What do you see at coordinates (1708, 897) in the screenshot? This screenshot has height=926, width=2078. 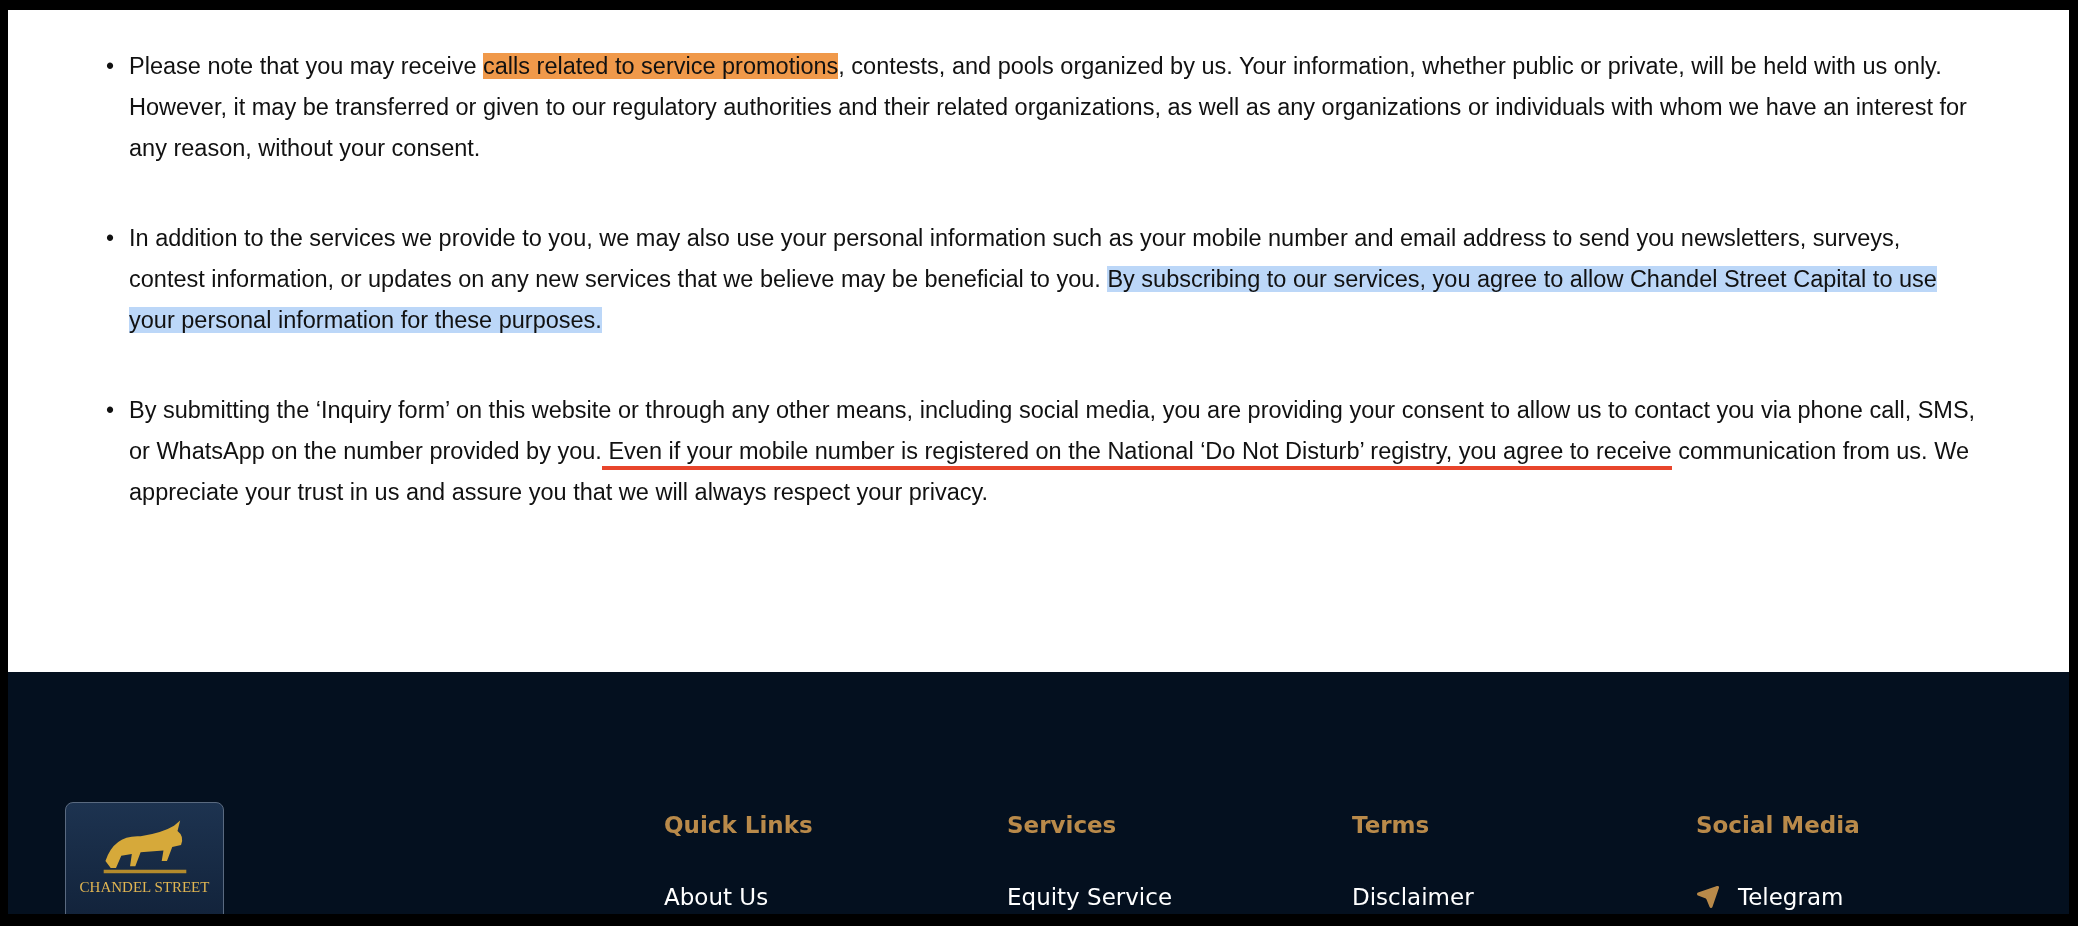 I see `paper-plane-icon` at bounding box center [1708, 897].